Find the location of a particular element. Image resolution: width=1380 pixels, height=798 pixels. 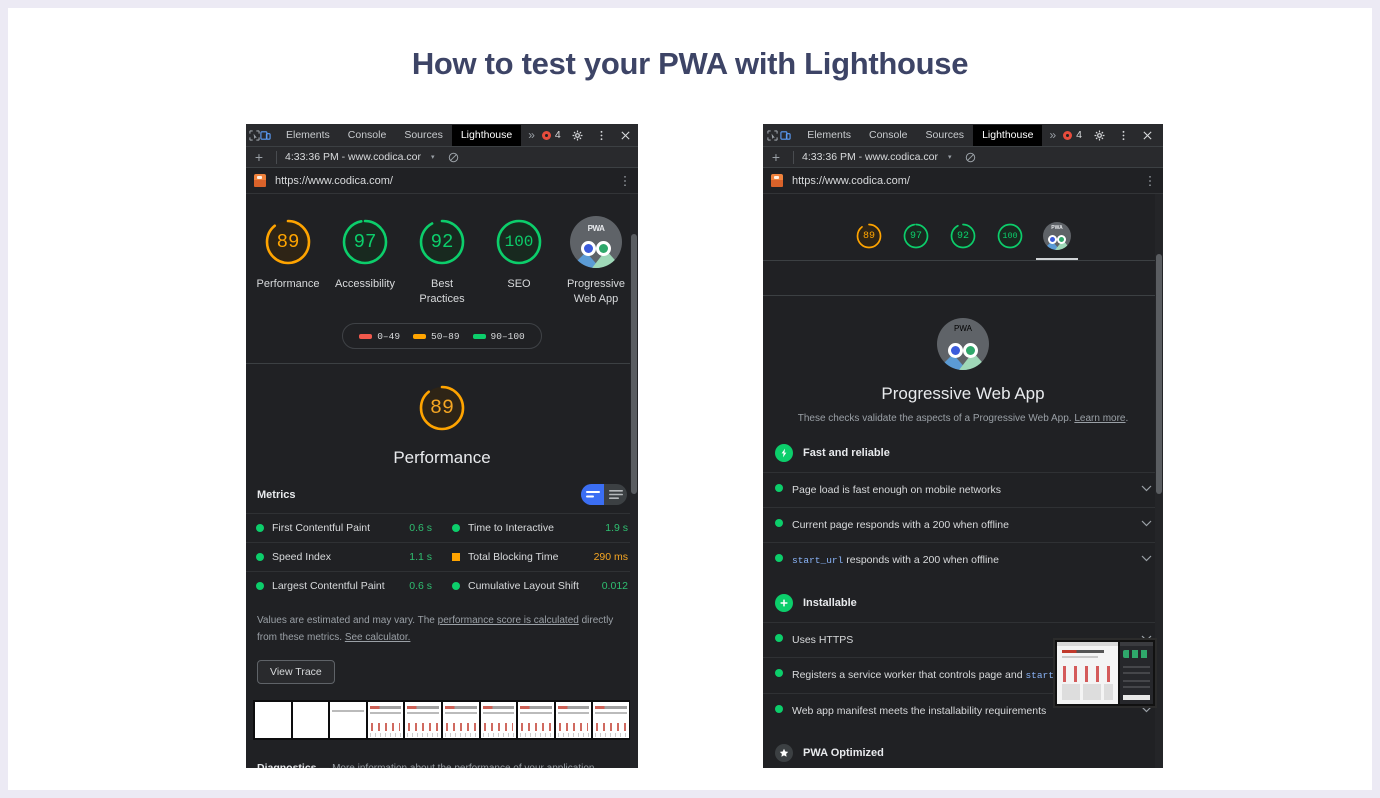

scrollbar-vertical is located at coordinates (634, 481).